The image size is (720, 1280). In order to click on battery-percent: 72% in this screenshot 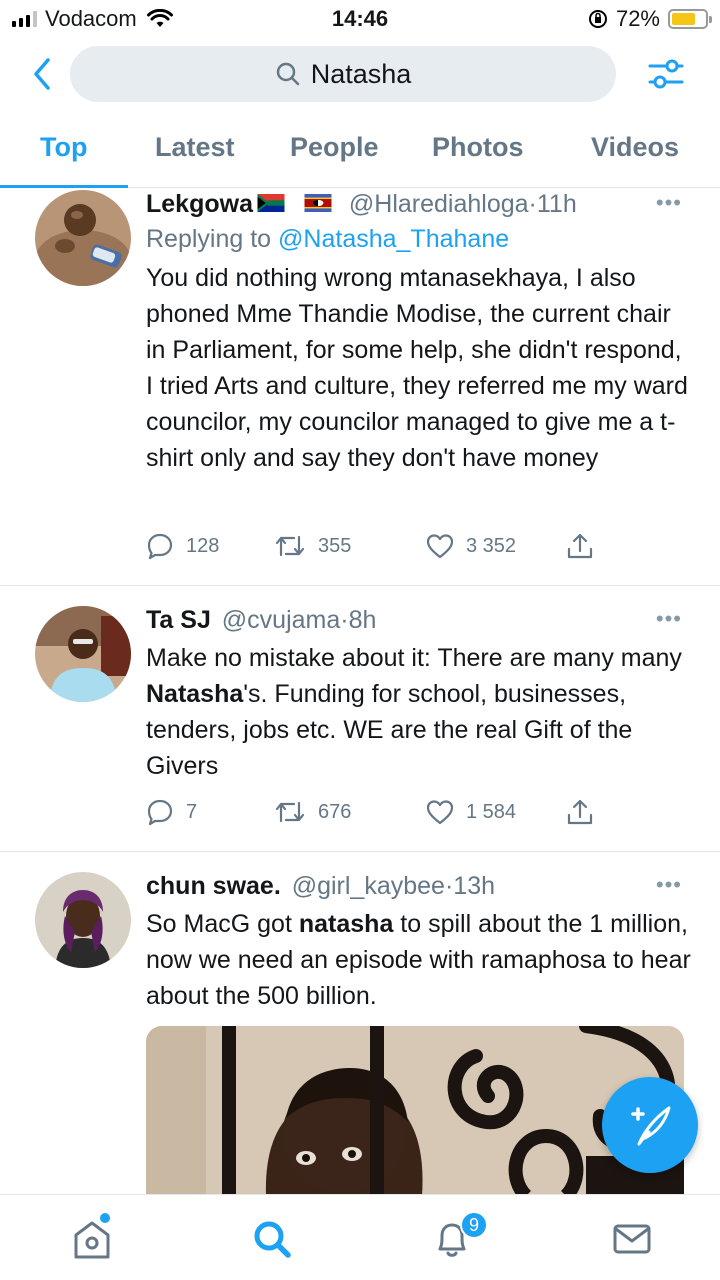, I will do `click(637, 18)`.